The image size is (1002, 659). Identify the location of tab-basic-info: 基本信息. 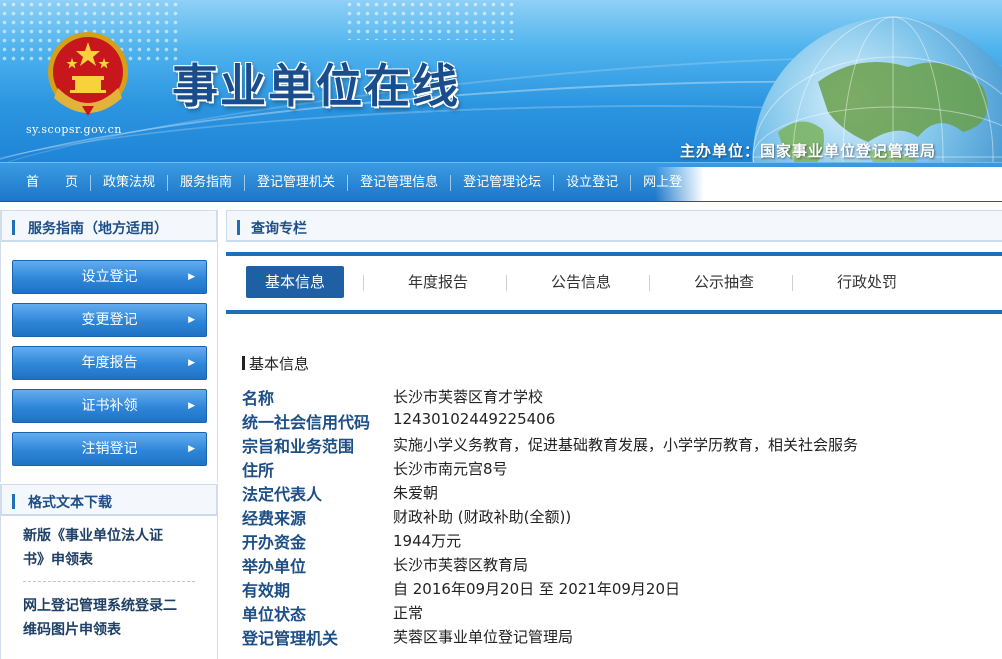
(295, 282).